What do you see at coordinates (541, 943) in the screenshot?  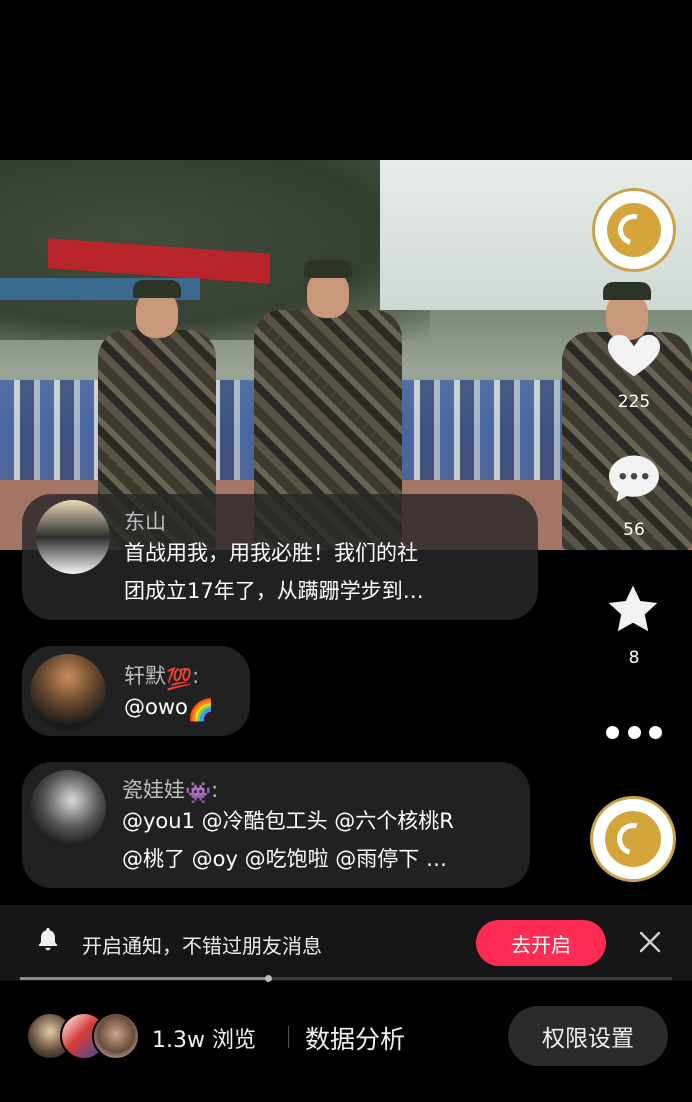 I see `enable-notification-button: 去开启` at bounding box center [541, 943].